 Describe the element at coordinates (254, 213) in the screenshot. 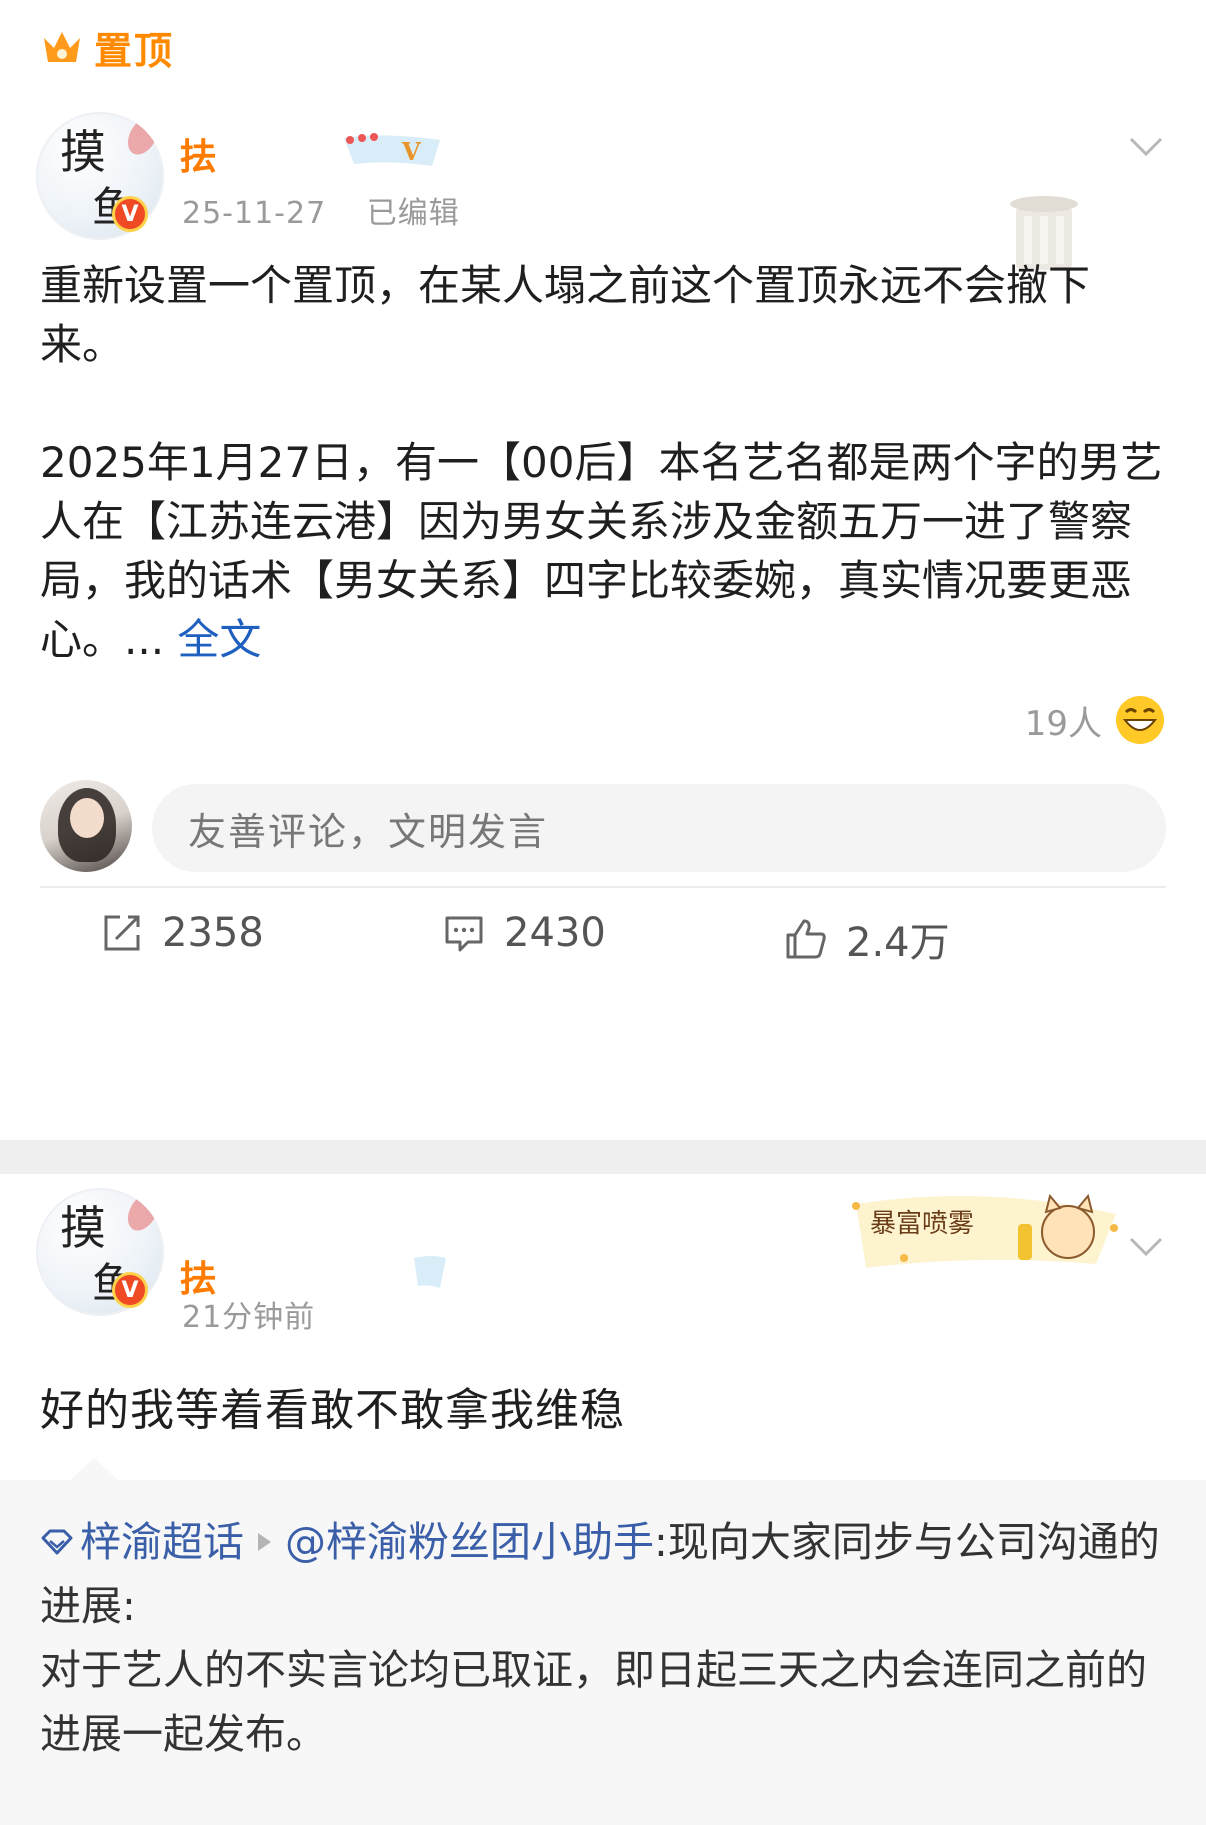

I see `post-date: 25-11-27` at that location.